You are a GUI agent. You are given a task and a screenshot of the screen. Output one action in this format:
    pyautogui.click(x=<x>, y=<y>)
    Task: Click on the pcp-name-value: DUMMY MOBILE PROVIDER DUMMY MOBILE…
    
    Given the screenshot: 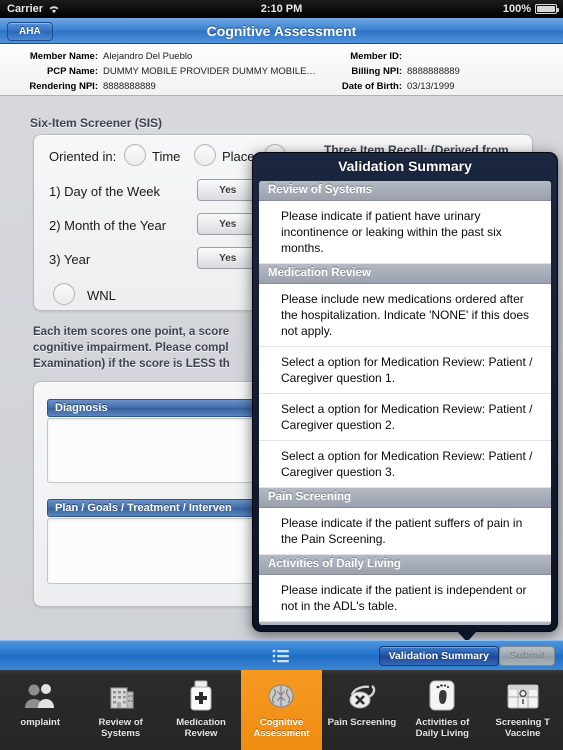 What is the action you would take?
    pyautogui.click(x=209, y=71)
    